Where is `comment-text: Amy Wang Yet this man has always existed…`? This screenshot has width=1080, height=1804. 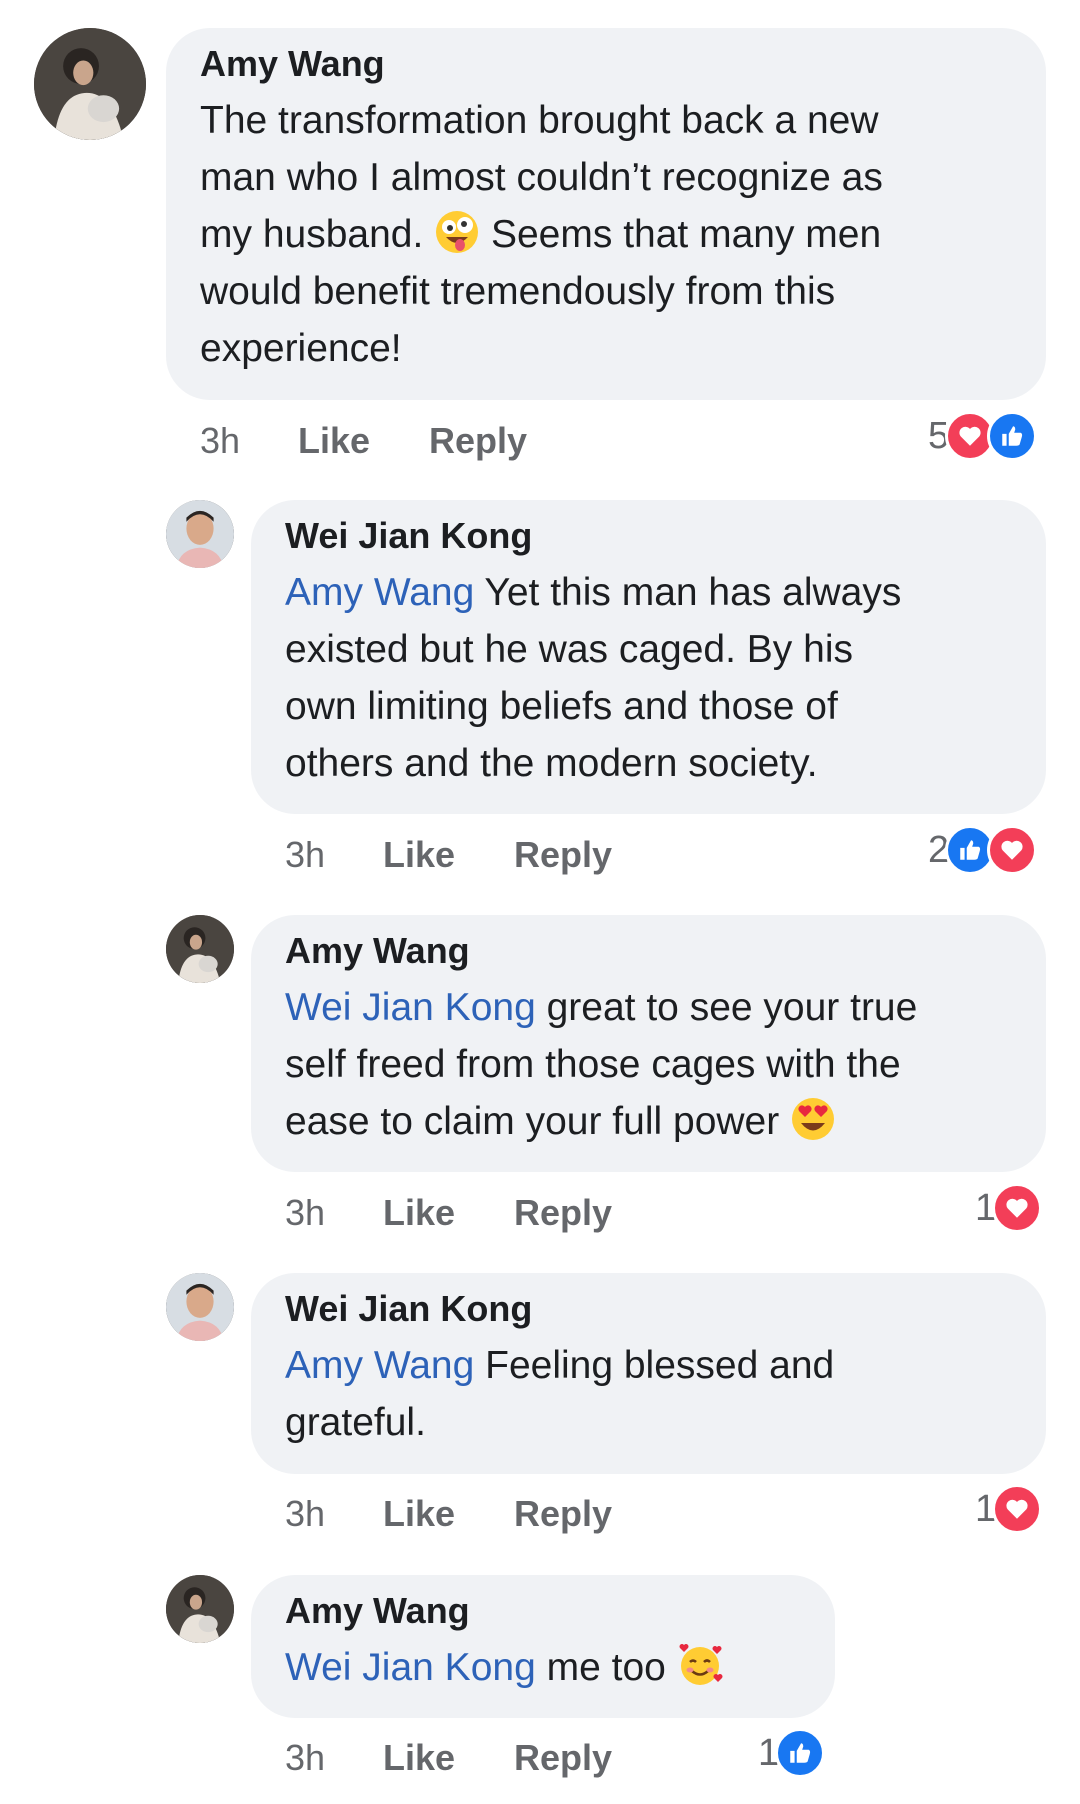 comment-text: Amy Wang Yet this man has always existed… is located at coordinates (593, 678).